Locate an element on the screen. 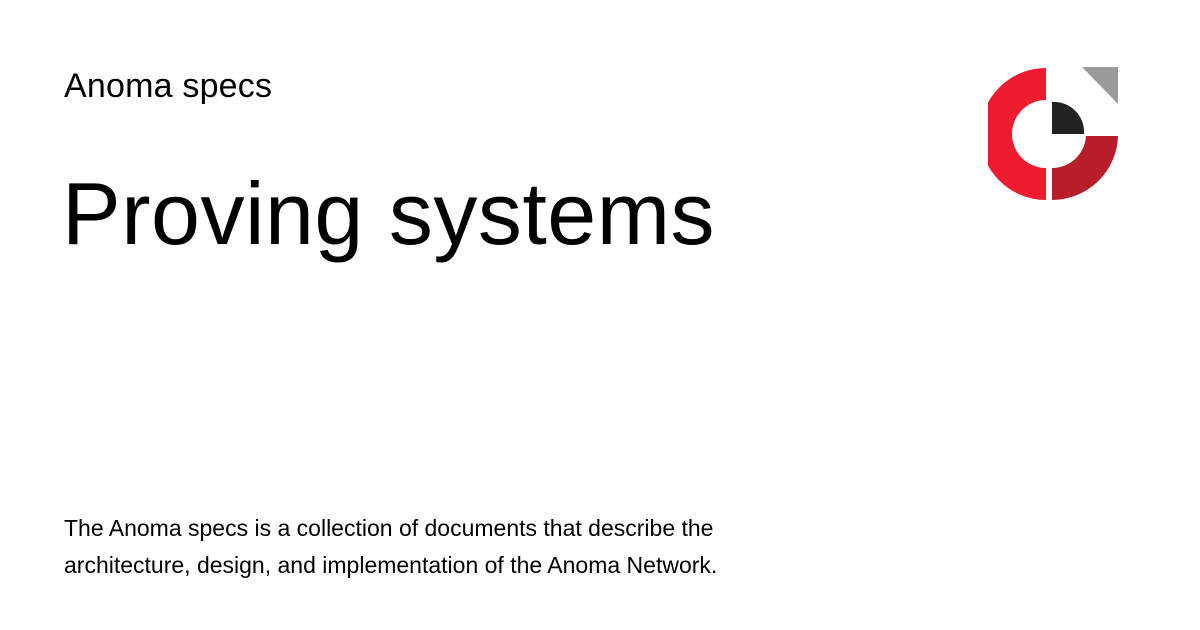 This screenshot has width=1200, height=630. anoma-logo-icon is located at coordinates (1056, 134).